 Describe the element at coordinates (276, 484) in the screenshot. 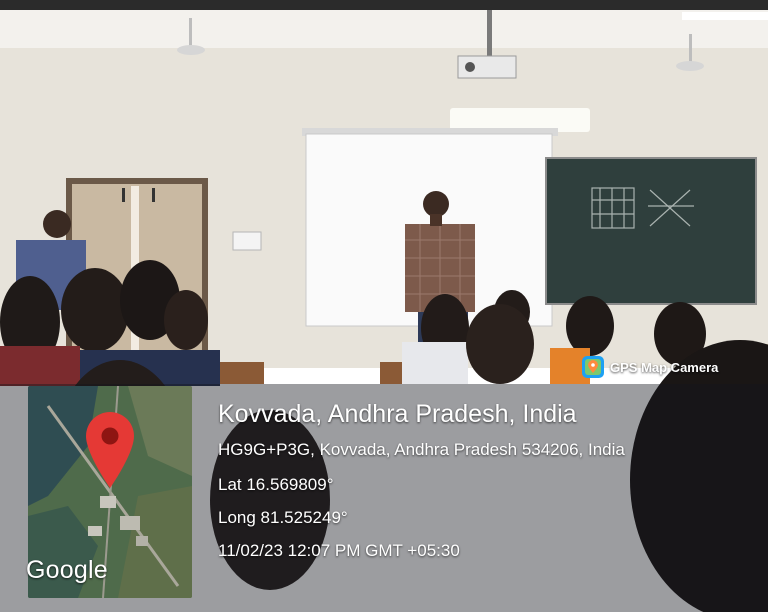

I see `latitude-line: Lat 16.569809°` at that location.